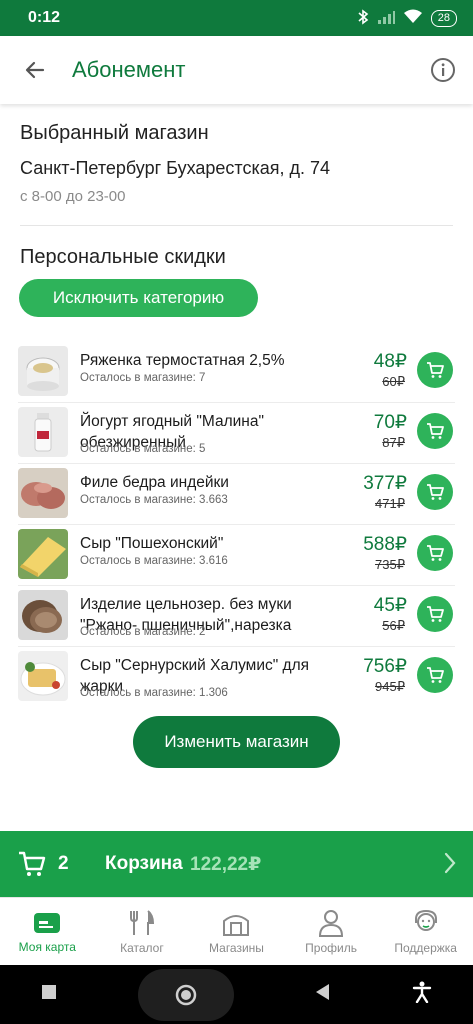 This screenshot has height=1024, width=473. What do you see at coordinates (385, 483) in the screenshot?
I see `product-price: 377₽` at bounding box center [385, 483].